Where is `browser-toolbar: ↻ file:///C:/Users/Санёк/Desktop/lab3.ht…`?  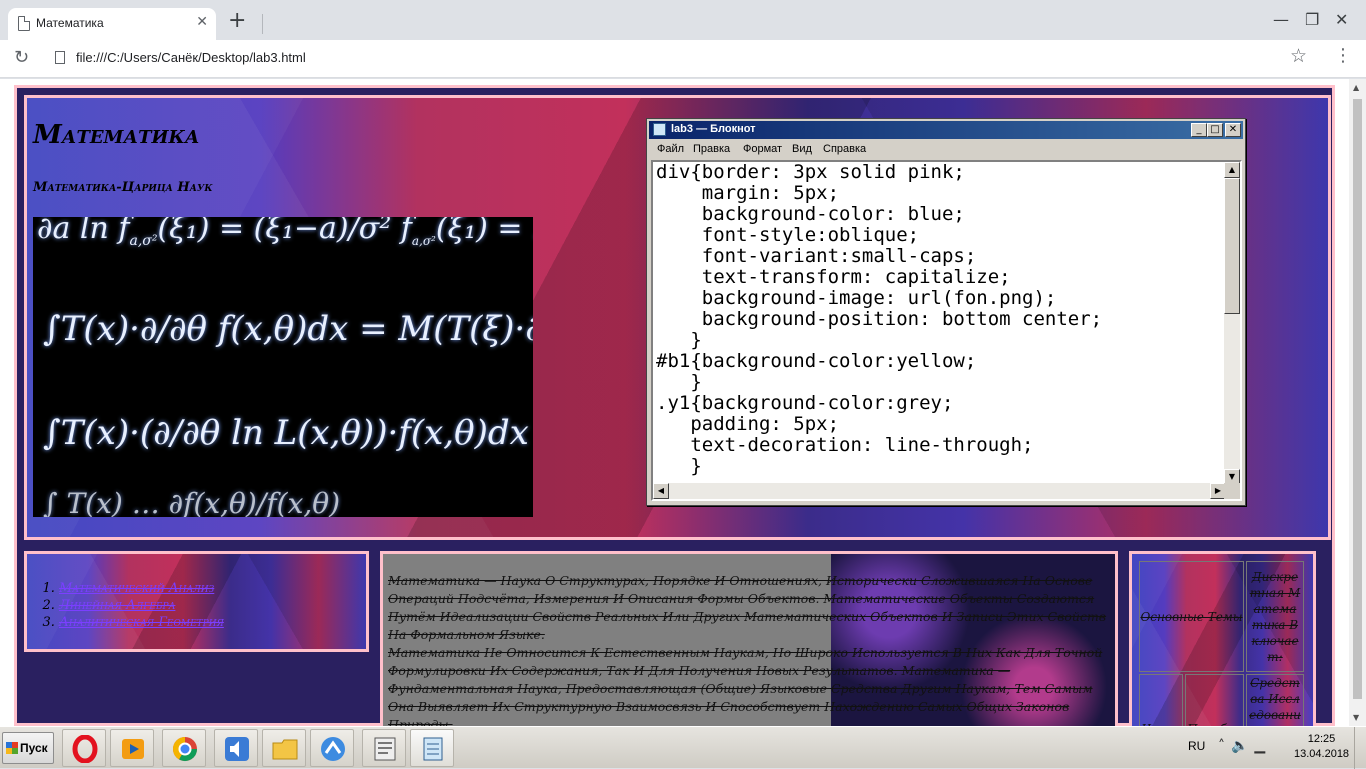
browser-toolbar: ↻ file:///C:/Users/Санёк/Desktop/lab3.ht… is located at coordinates (683, 59).